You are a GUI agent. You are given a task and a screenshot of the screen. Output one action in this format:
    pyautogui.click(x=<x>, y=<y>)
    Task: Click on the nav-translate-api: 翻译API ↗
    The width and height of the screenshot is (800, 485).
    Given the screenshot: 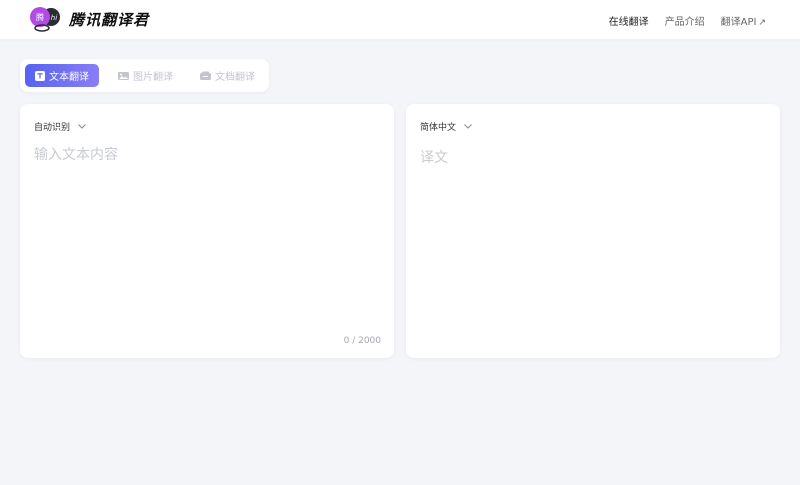 What is the action you would take?
    pyautogui.click(x=743, y=20)
    